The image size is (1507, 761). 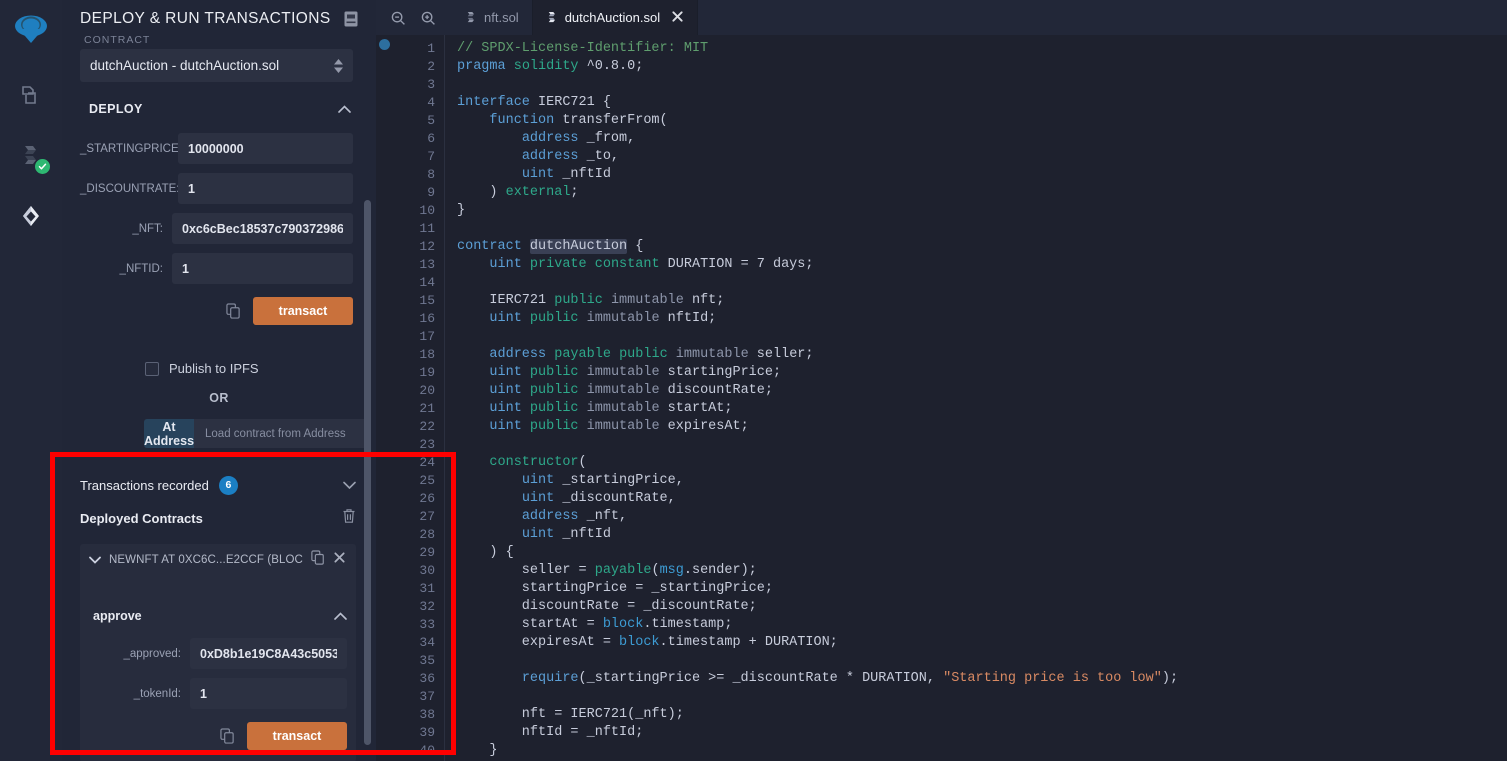 What do you see at coordinates (31, 30) in the screenshot?
I see `remix-logo-icon` at bounding box center [31, 30].